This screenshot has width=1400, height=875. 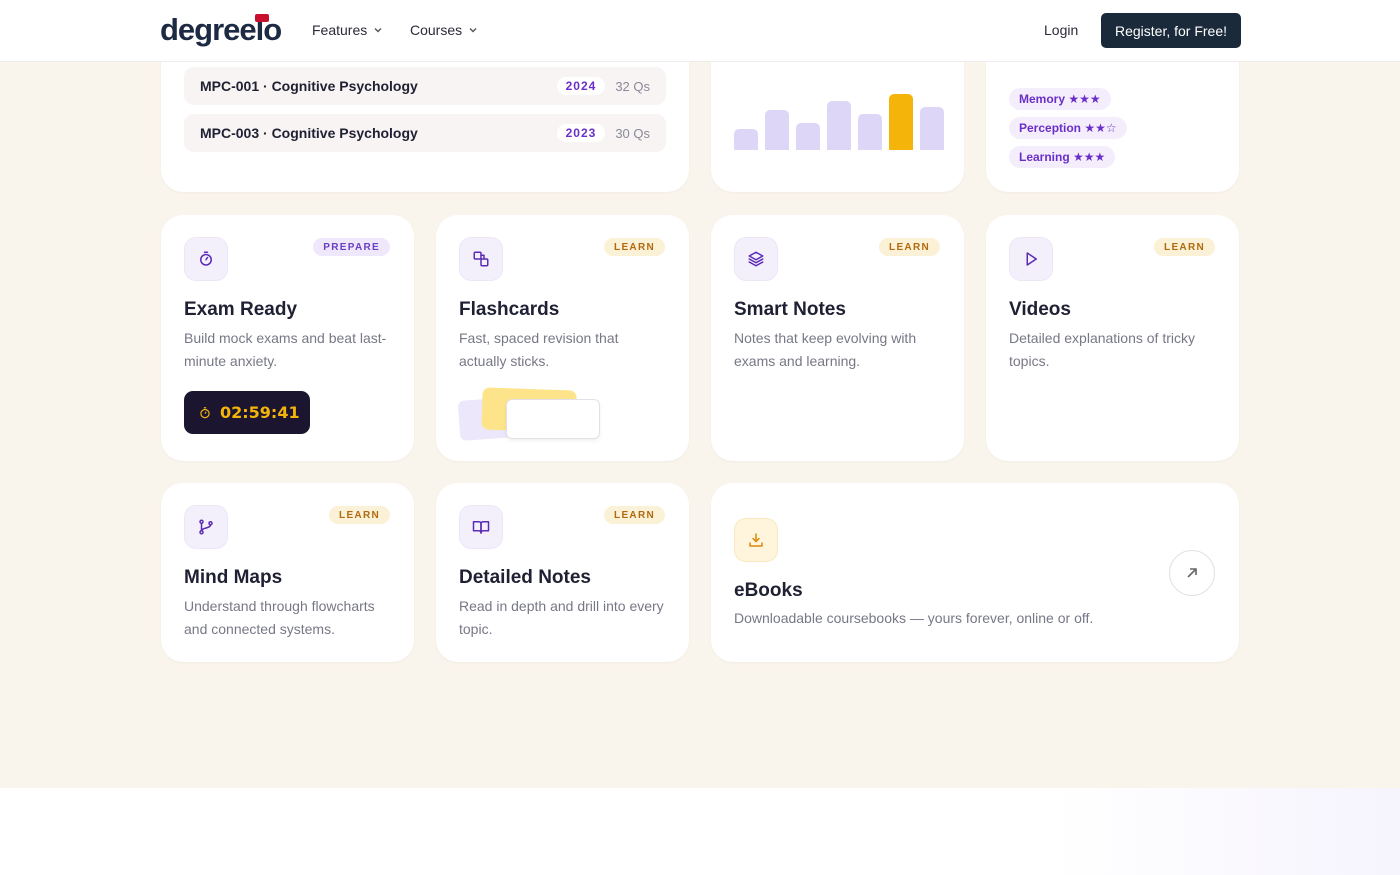 I want to click on play-icon, so click(x=1031, y=259).